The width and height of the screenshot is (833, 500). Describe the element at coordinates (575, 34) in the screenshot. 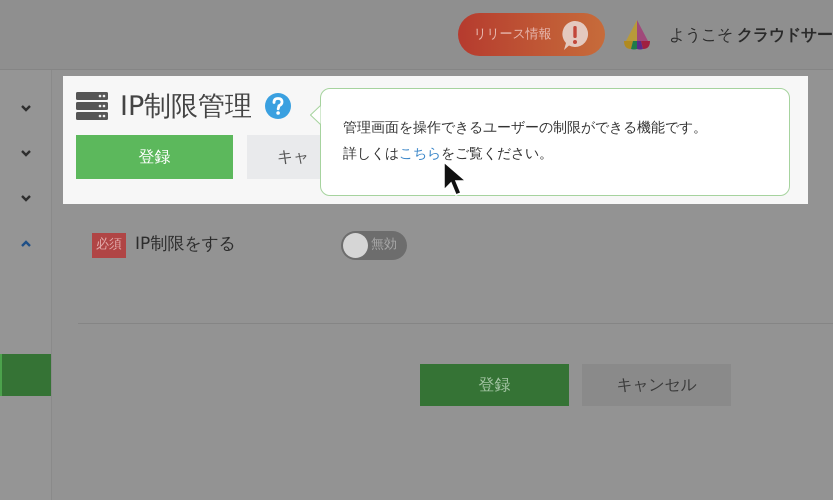

I see `speech-bubble-icon` at that location.